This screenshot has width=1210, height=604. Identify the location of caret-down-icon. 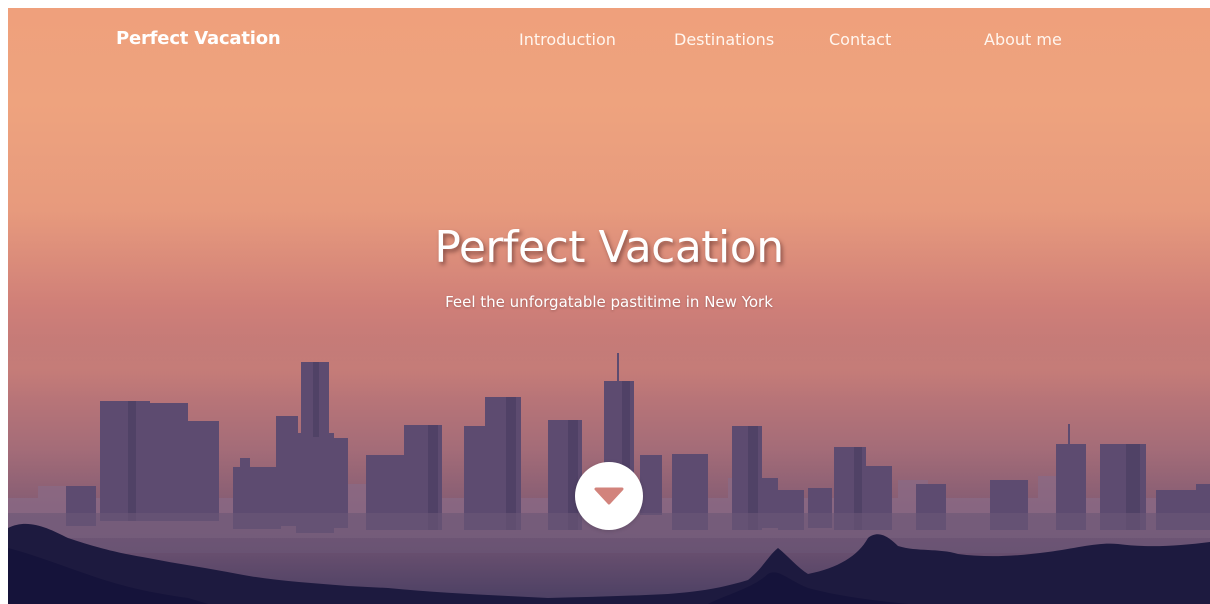
(609, 496).